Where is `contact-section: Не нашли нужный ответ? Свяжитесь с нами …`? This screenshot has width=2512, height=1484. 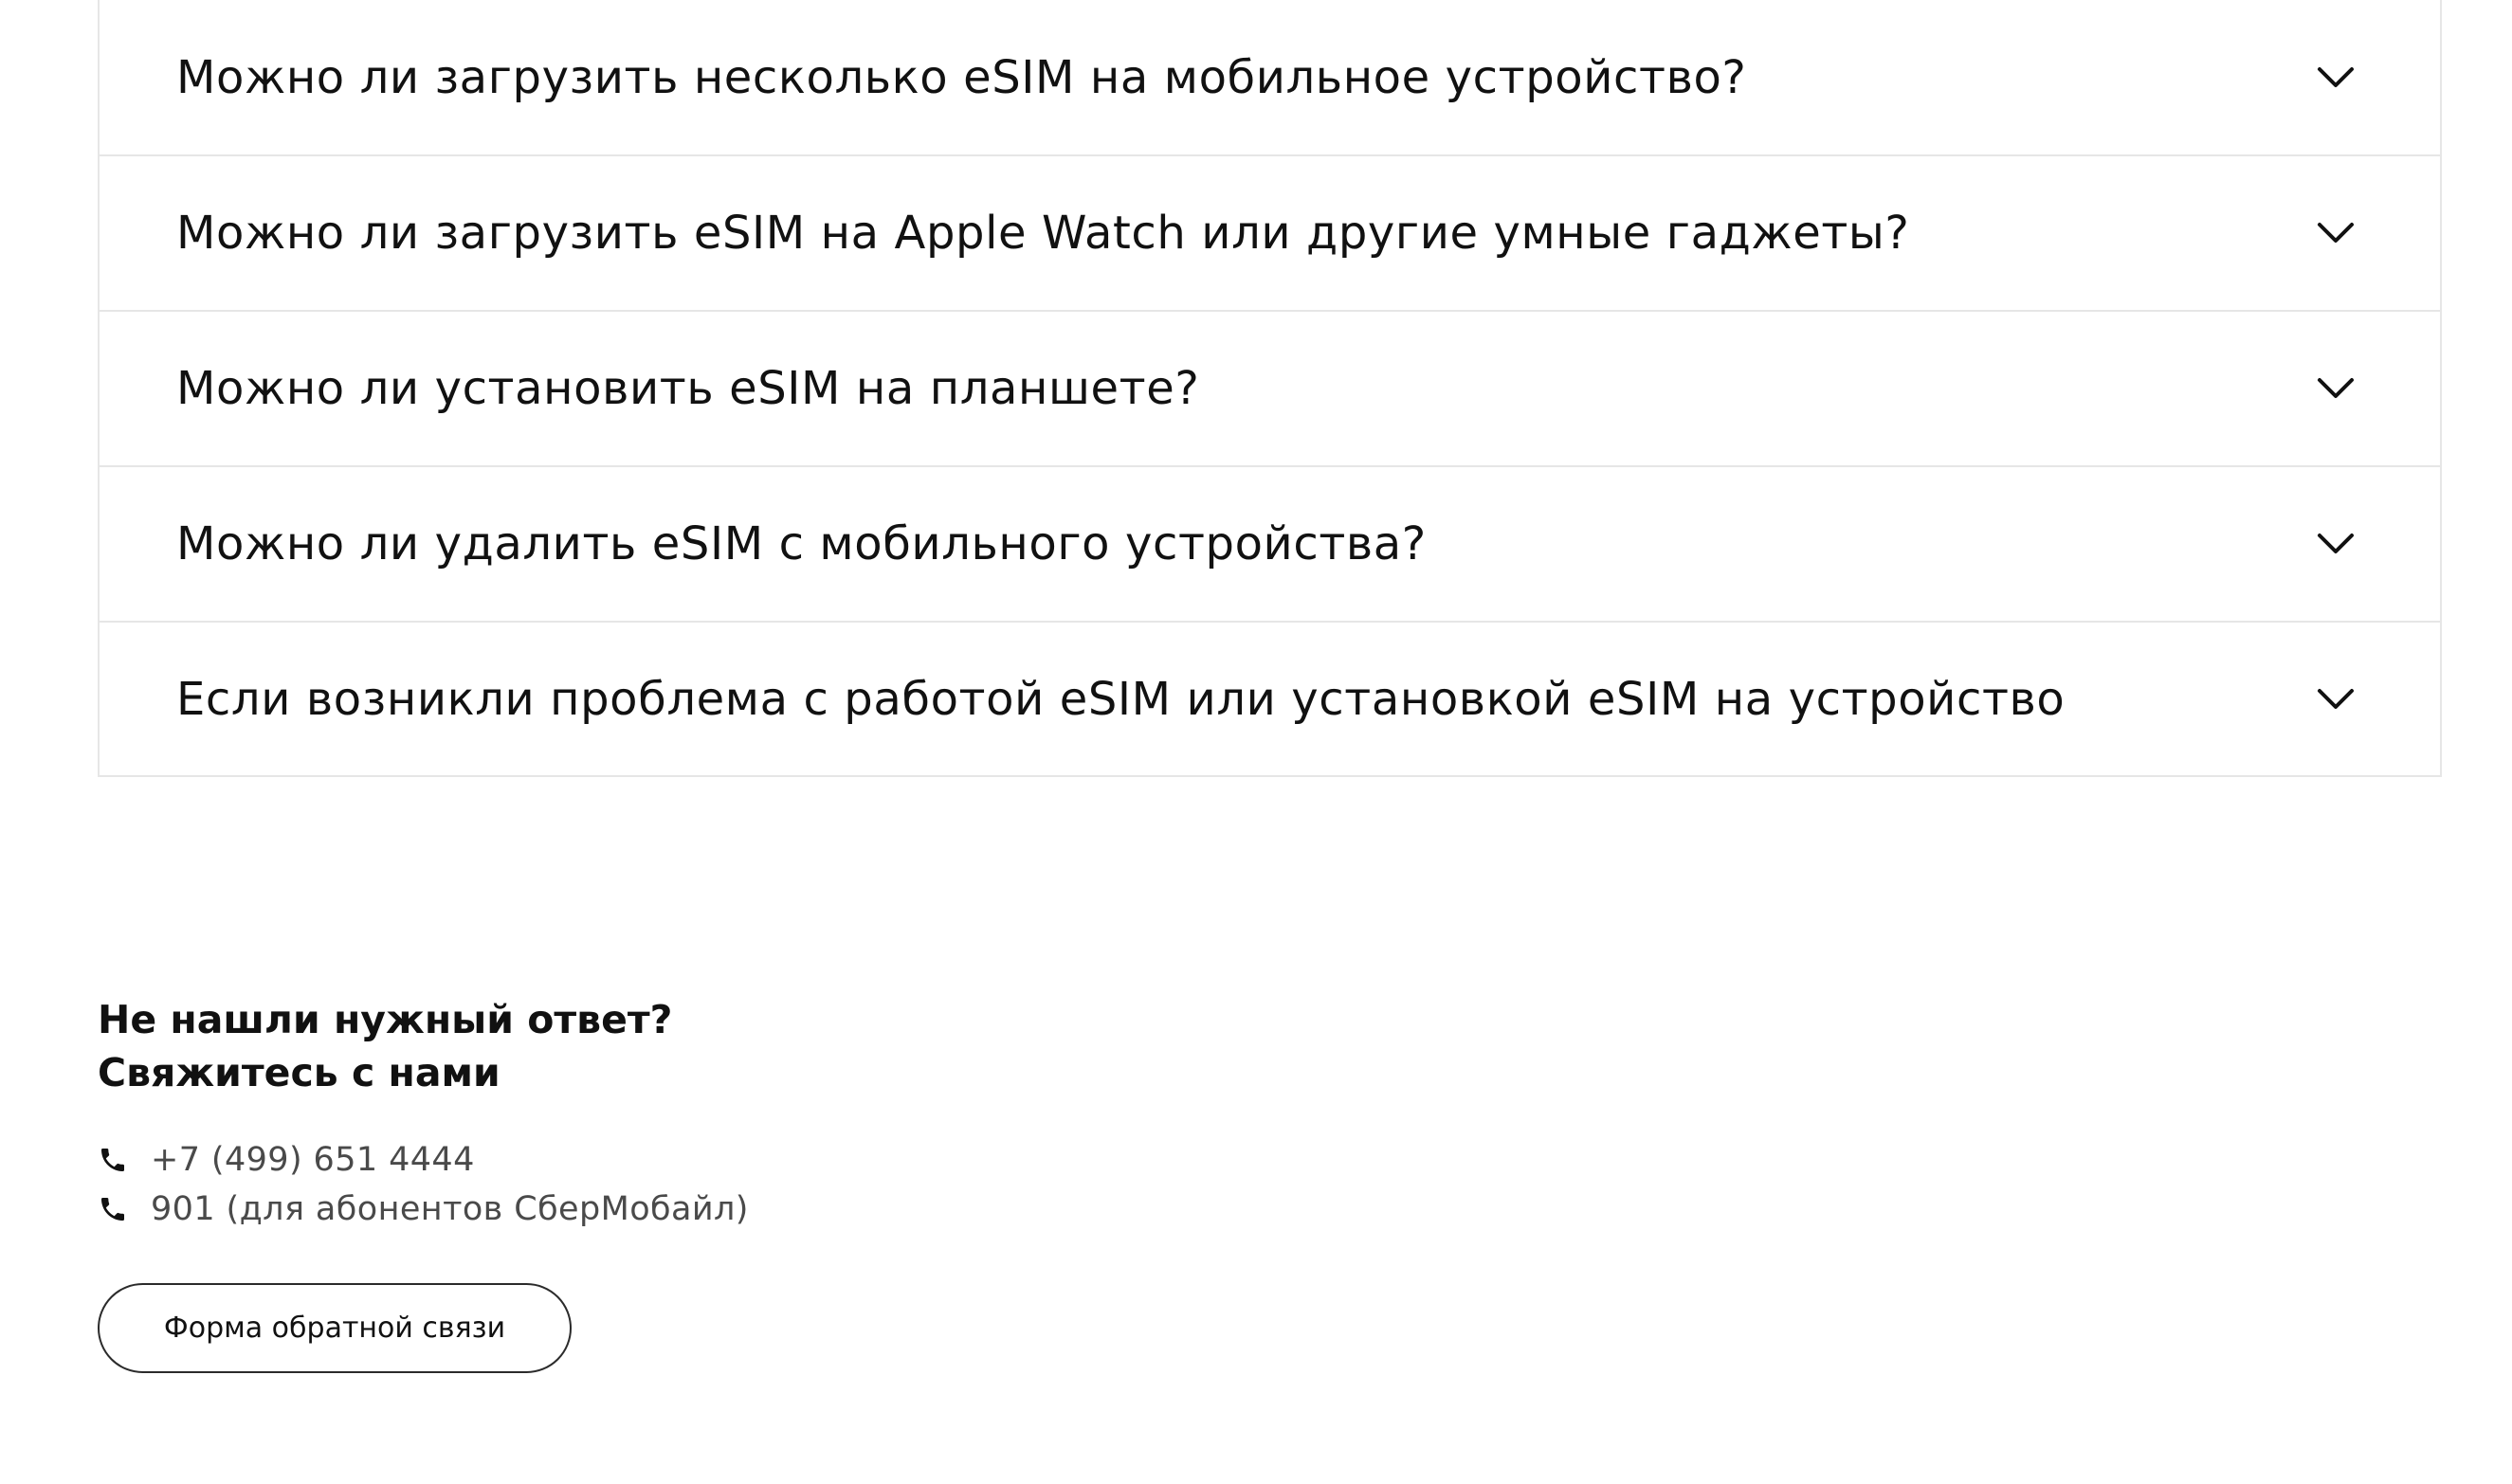 contact-section: Не нашли нужный ответ? Свяжитесь с нами … is located at coordinates (423, 1113).